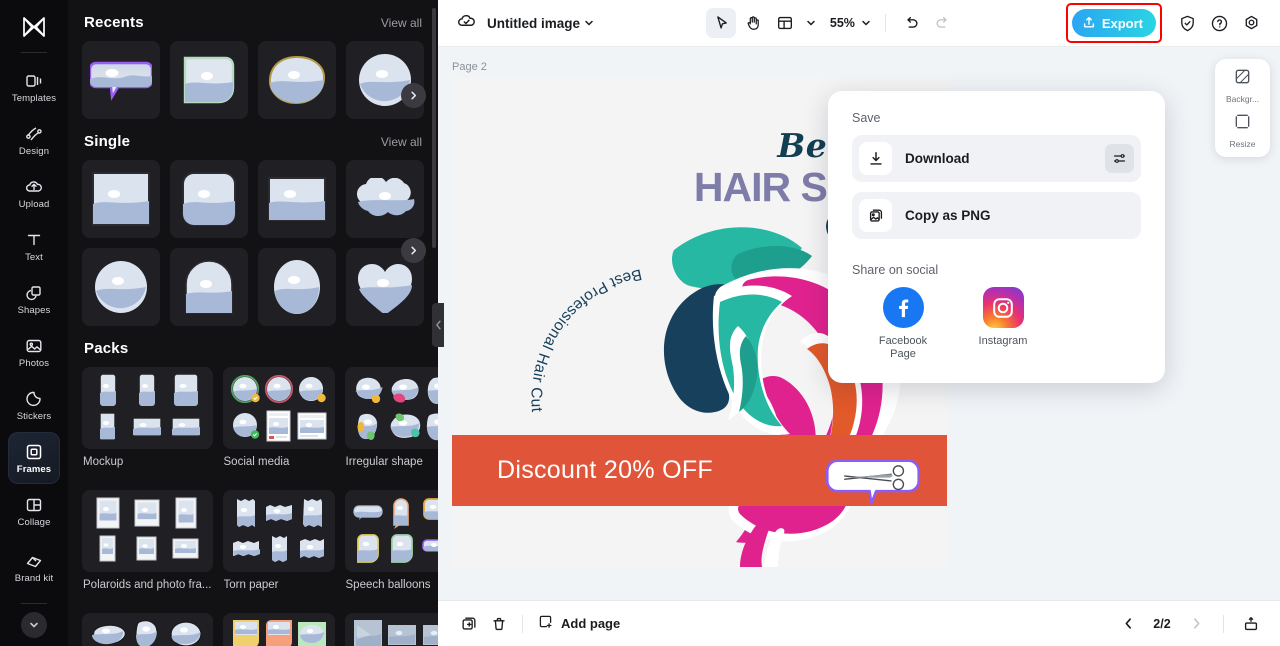  I want to click on sidebar-item-collage: Collage, so click(34, 511).